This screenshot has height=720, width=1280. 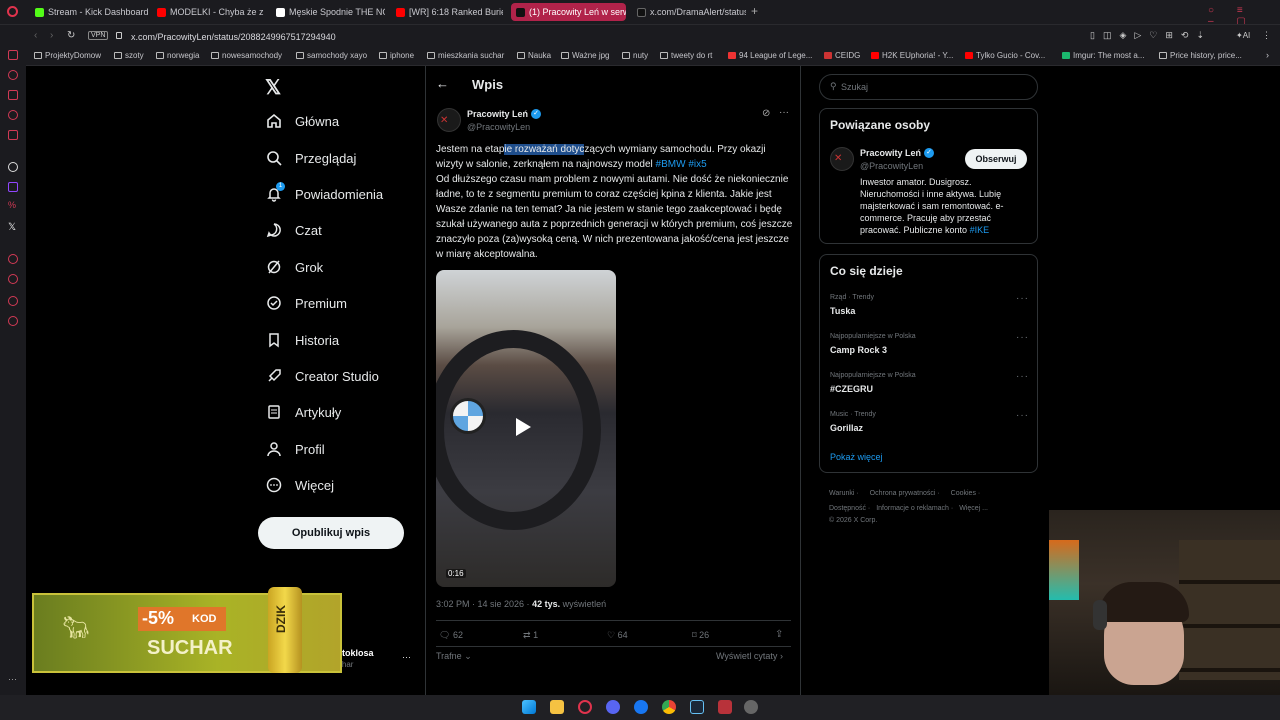 What do you see at coordinates (498, 127) in the screenshot?
I see `author-handle: @PracowityLen` at bounding box center [498, 127].